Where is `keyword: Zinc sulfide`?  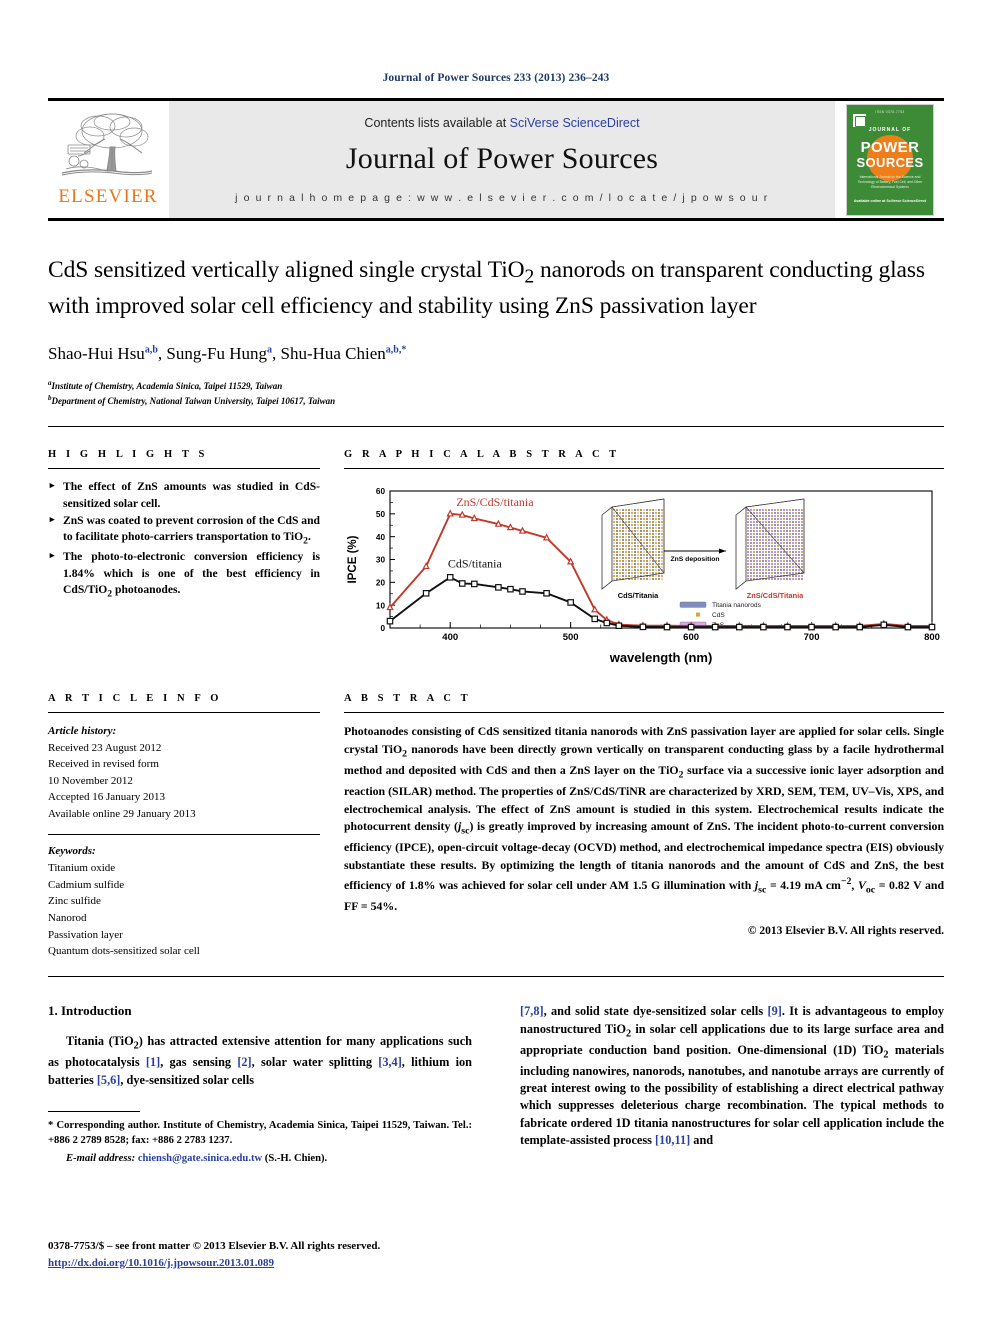
keyword: Zinc sulfide is located at coordinates (74, 901).